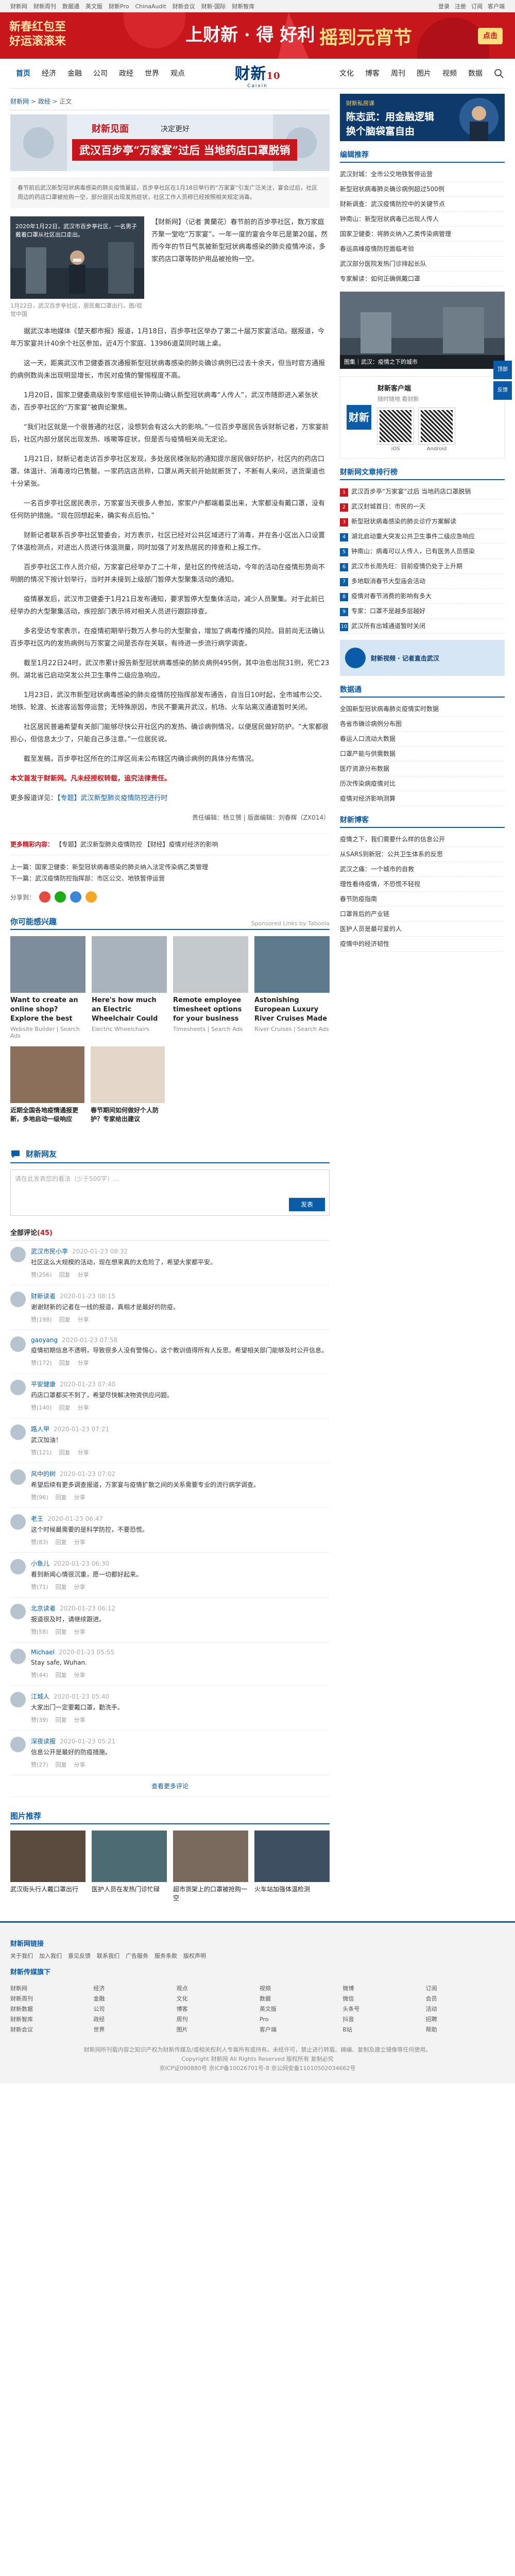 This screenshot has width=515, height=2576. I want to click on top-link: ChinaAudit, so click(150, 6).